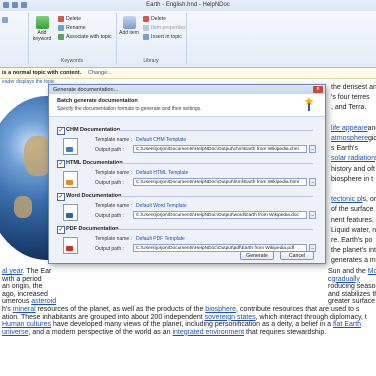  What do you see at coordinates (352, 210) in the screenshot?
I see `text-run: of the surface` at bounding box center [352, 210].